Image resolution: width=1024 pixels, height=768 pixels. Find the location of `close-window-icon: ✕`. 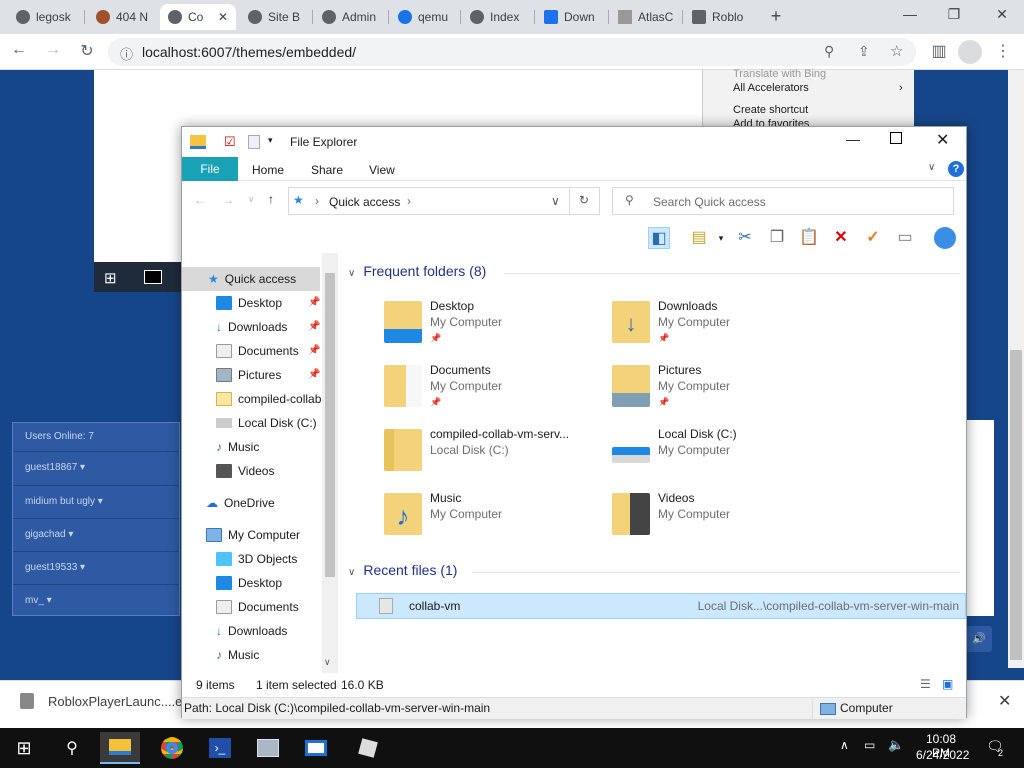

close-window-icon: ✕ is located at coordinates (1002, 14).